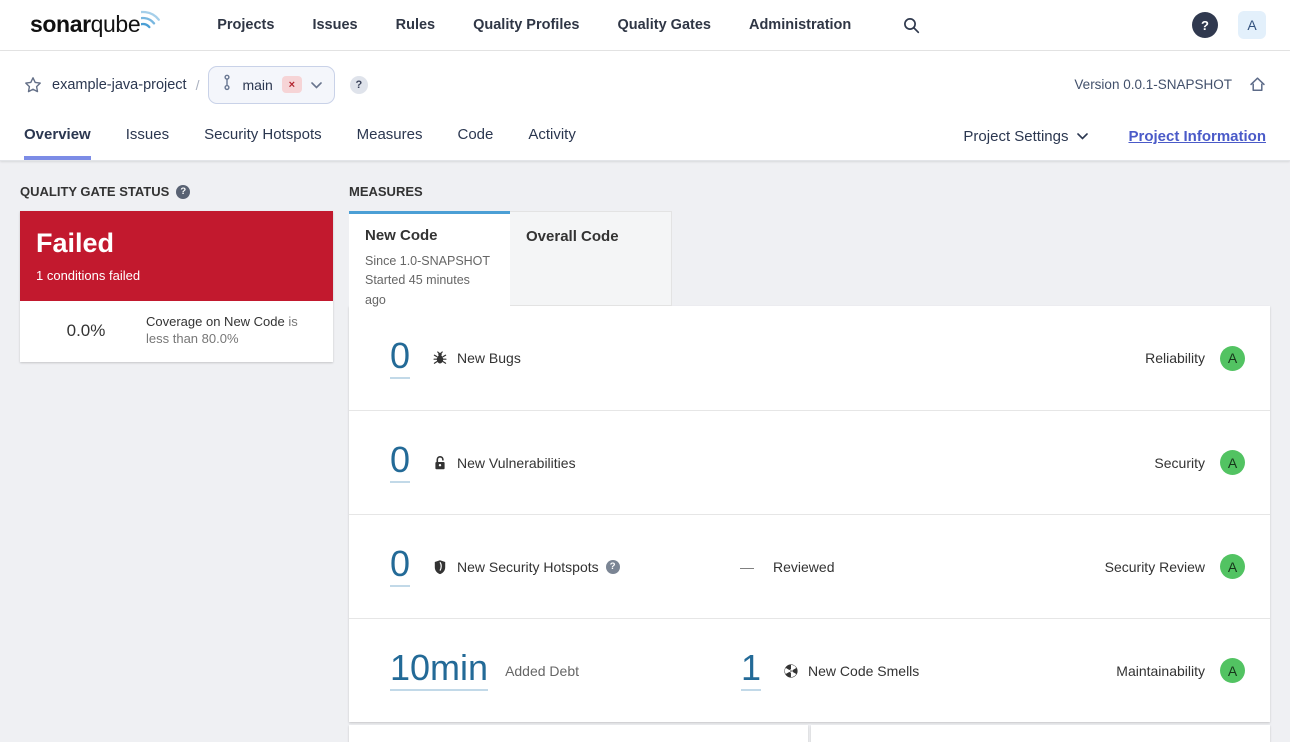 The height and width of the screenshot is (742, 1290). I want to click on measures-title-text: MEASURES, so click(386, 191).